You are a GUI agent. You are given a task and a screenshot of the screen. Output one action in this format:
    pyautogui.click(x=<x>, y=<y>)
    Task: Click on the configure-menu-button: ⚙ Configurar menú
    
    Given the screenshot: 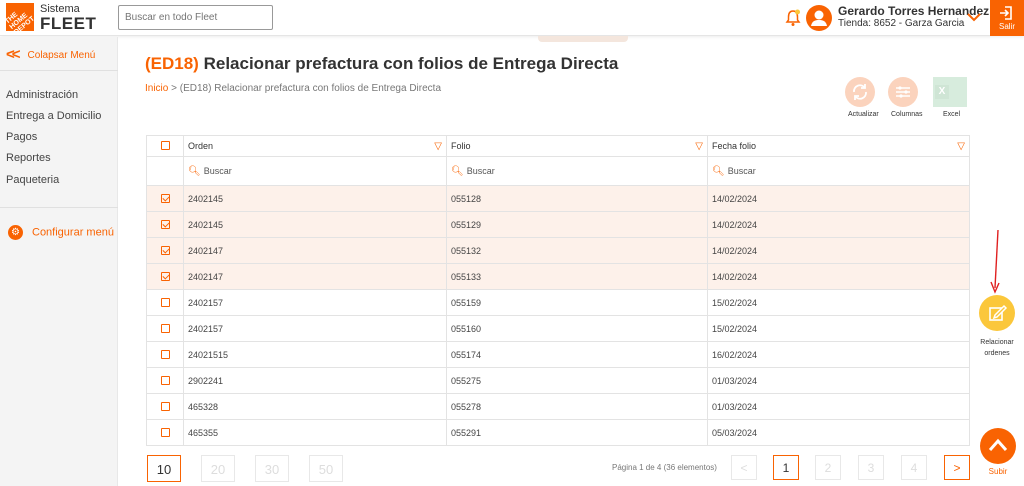 What is the action you would take?
    pyautogui.click(x=61, y=232)
    